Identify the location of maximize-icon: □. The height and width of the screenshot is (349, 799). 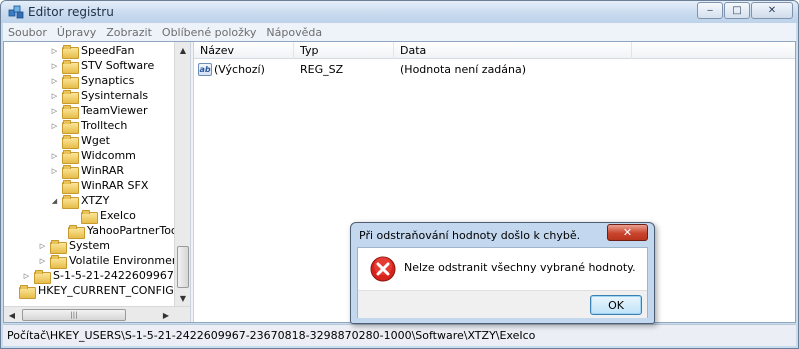
(737, 10).